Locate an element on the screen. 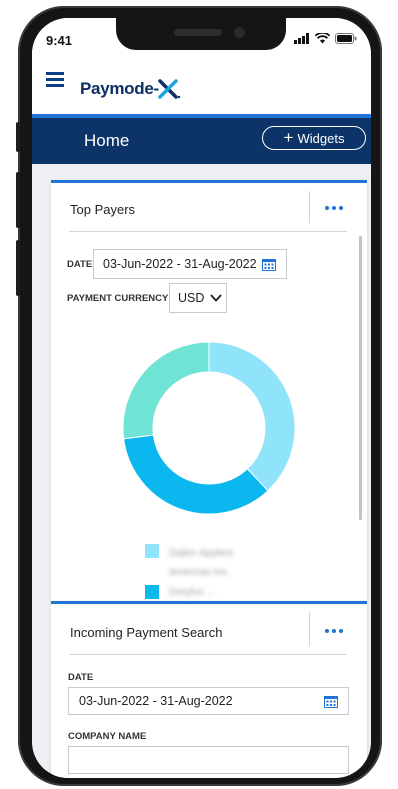 Image resolution: width=398 pixels, height=789 pixels. status-time: 9:41 is located at coordinates (59, 40).